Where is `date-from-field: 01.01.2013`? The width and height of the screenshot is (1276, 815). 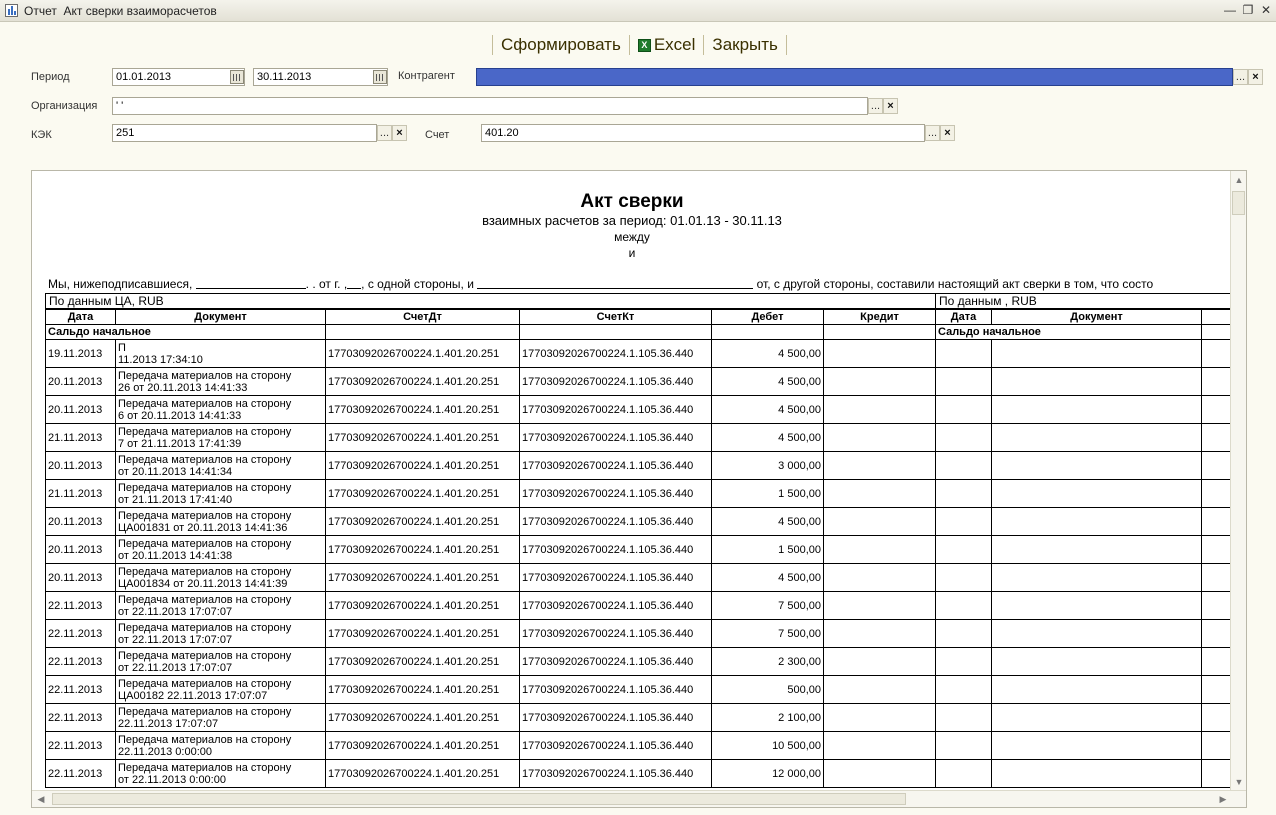 date-from-field: 01.01.2013 is located at coordinates (178, 77).